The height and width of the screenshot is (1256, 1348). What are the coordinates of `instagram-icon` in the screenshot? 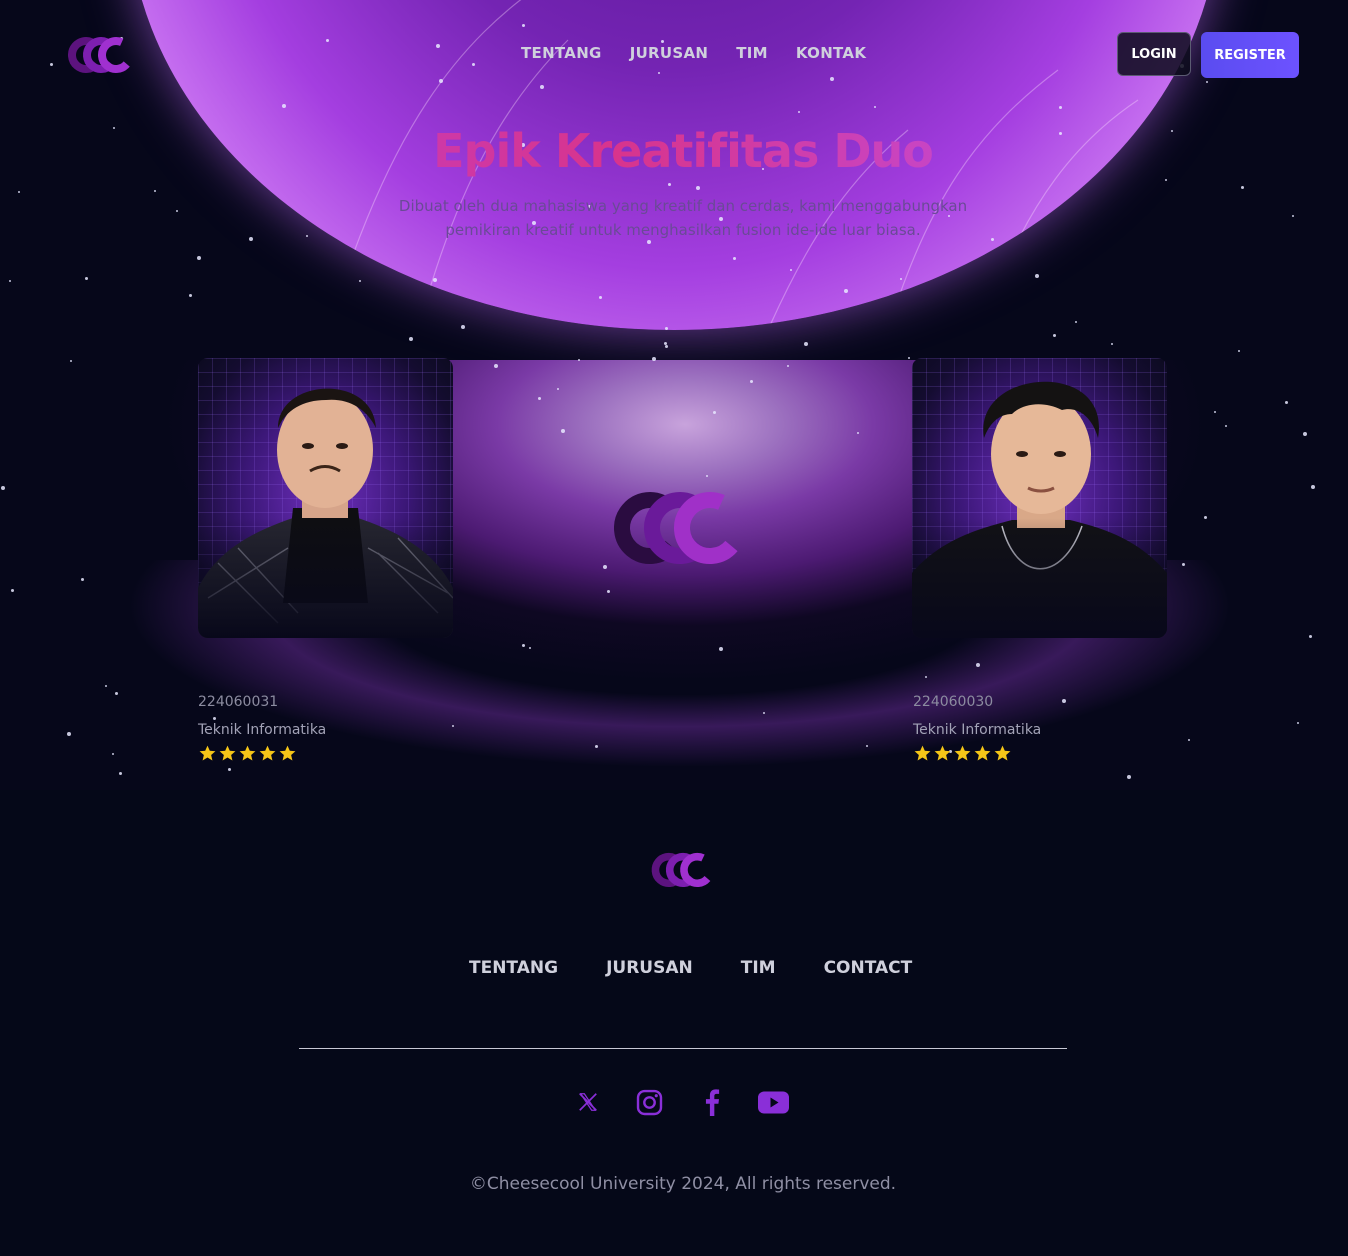 It's located at (649, 1102).